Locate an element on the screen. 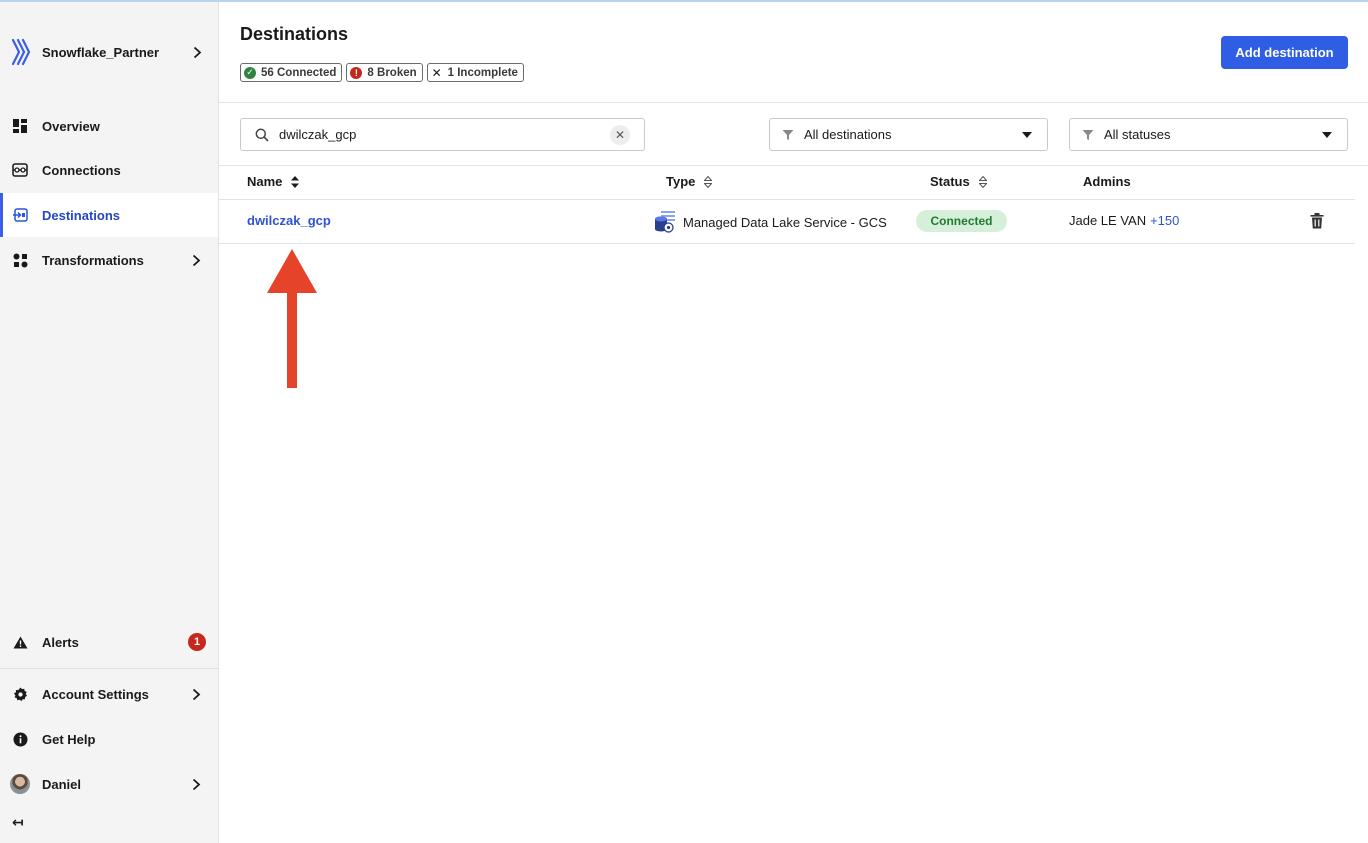  incomplete-count-badge: ✕ 1 Incomplete is located at coordinates (475, 72).